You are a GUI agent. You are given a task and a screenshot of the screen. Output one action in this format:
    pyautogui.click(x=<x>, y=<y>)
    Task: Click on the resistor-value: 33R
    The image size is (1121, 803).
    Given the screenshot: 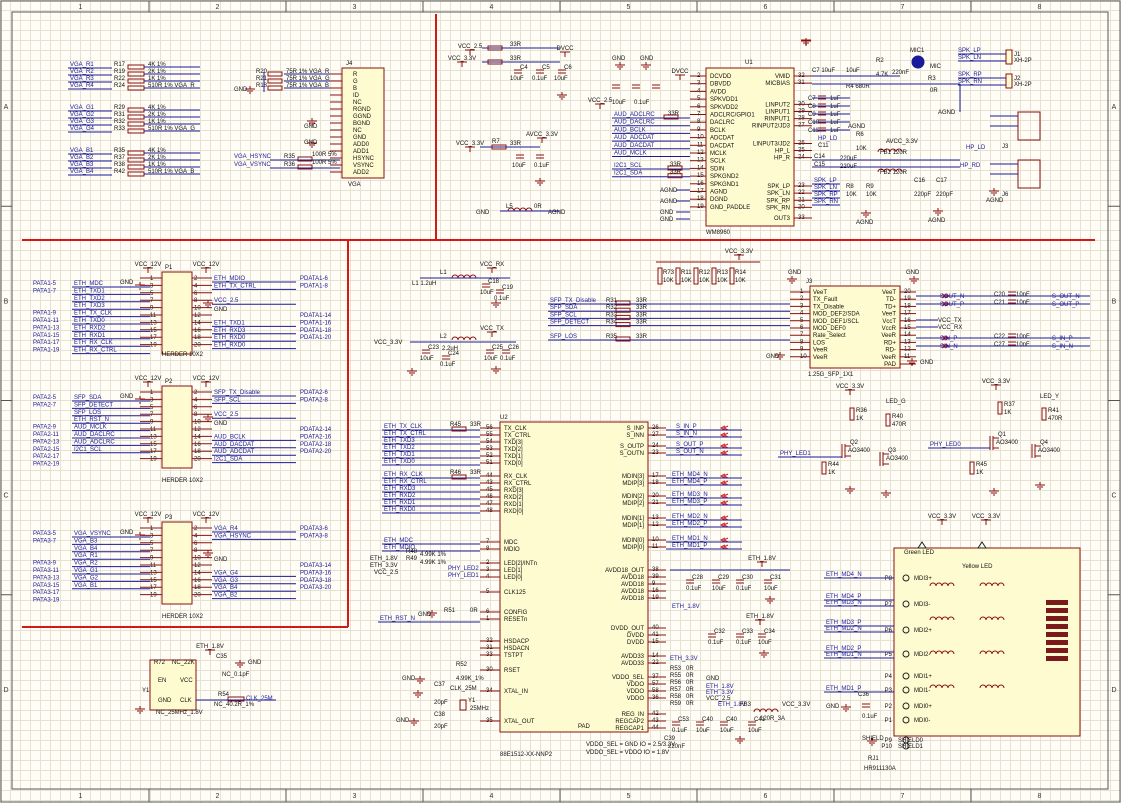 What is the action you would take?
    pyautogui.click(x=642, y=315)
    